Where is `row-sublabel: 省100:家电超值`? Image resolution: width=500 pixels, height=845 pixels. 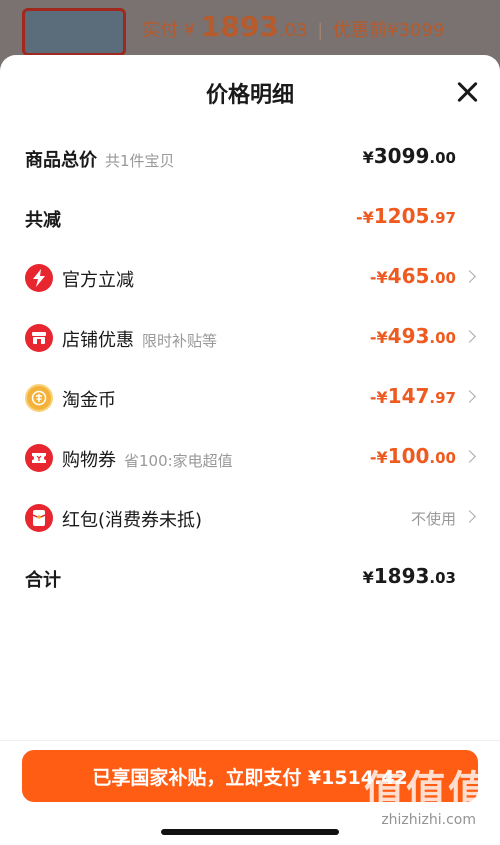
row-sublabel: 省100:家电超值 is located at coordinates (178, 461).